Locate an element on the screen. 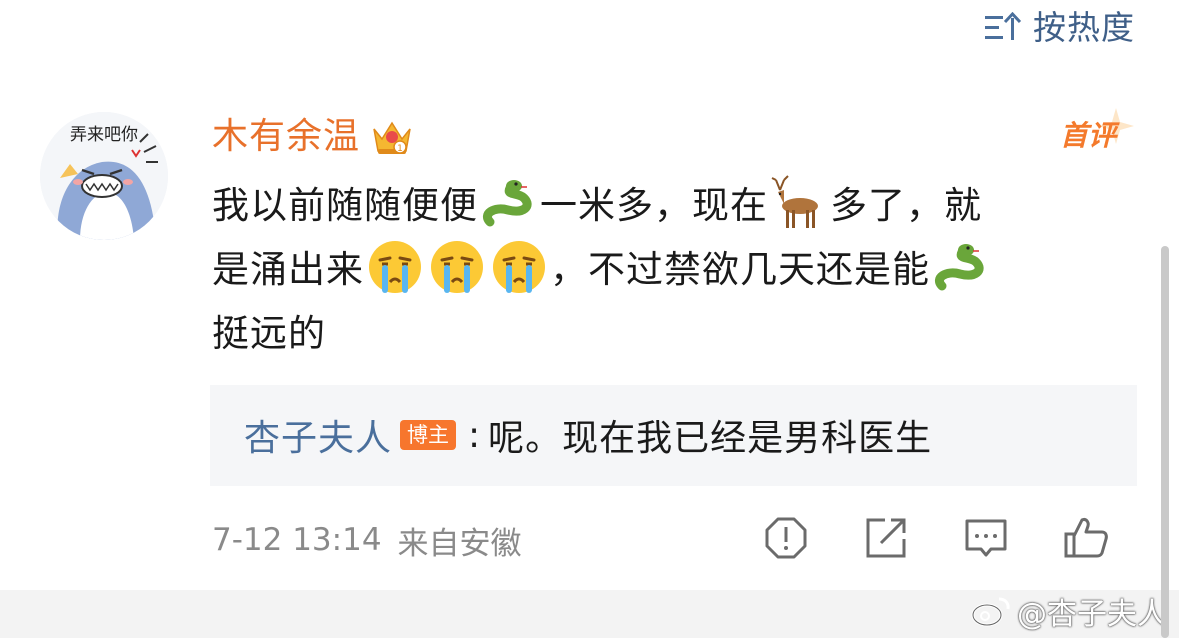 The height and width of the screenshot is (638, 1179). avatar-text: 弄来吧你 is located at coordinates (104, 135).